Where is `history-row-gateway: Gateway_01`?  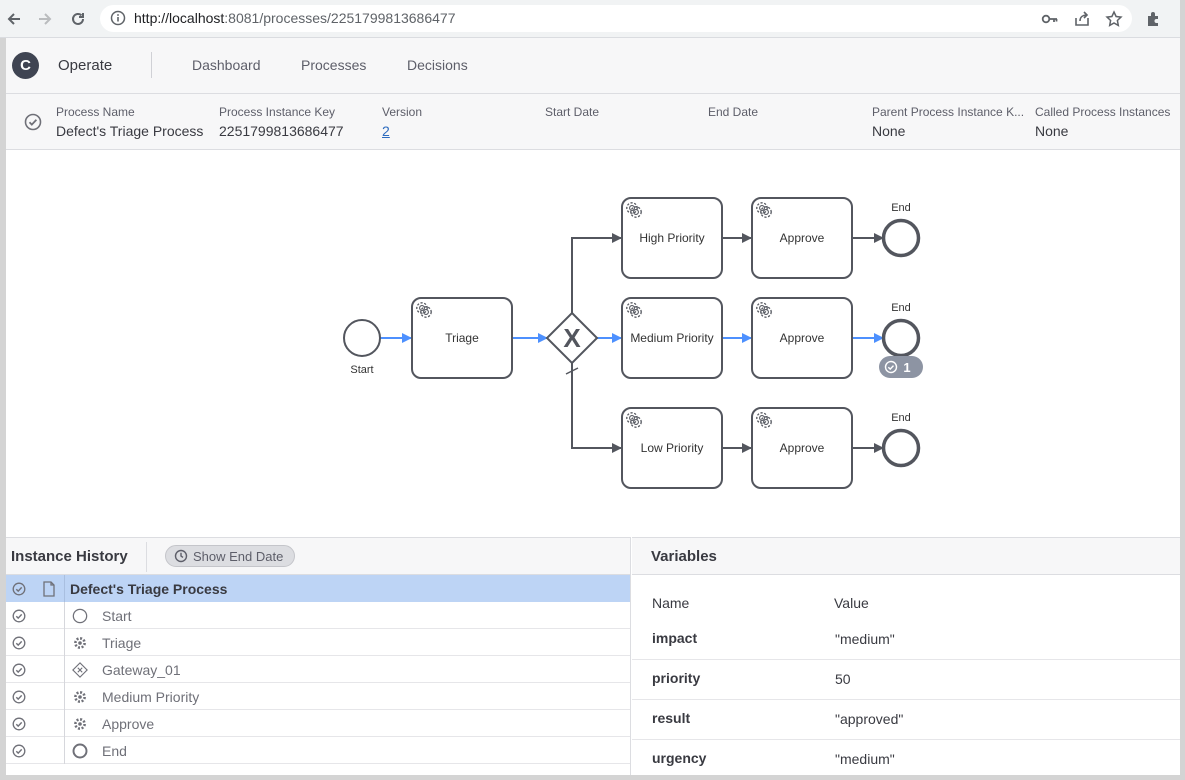
history-row-gateway: Gateway_01 is located at coordinates (318, 669).